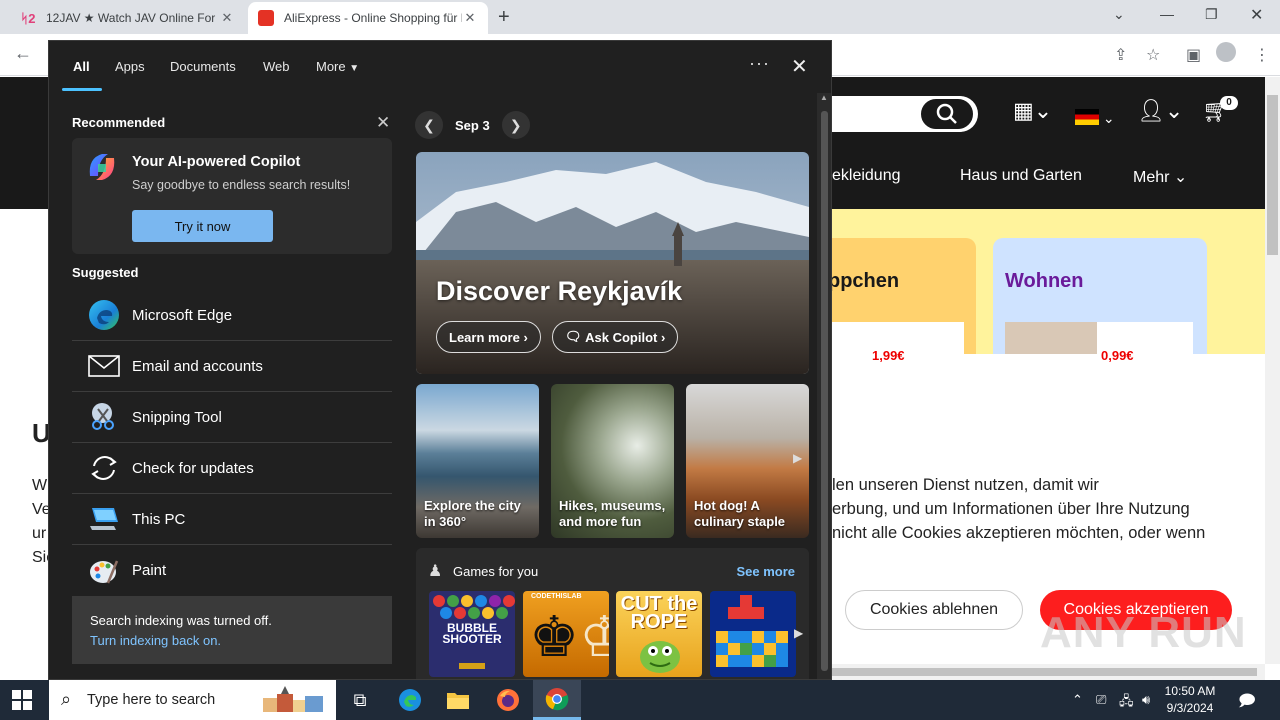  What do you see at coordinates (1119, 14) in the screenshot?
I see `tab-search-icon: ⌄` at bounding box center [1119, 14].